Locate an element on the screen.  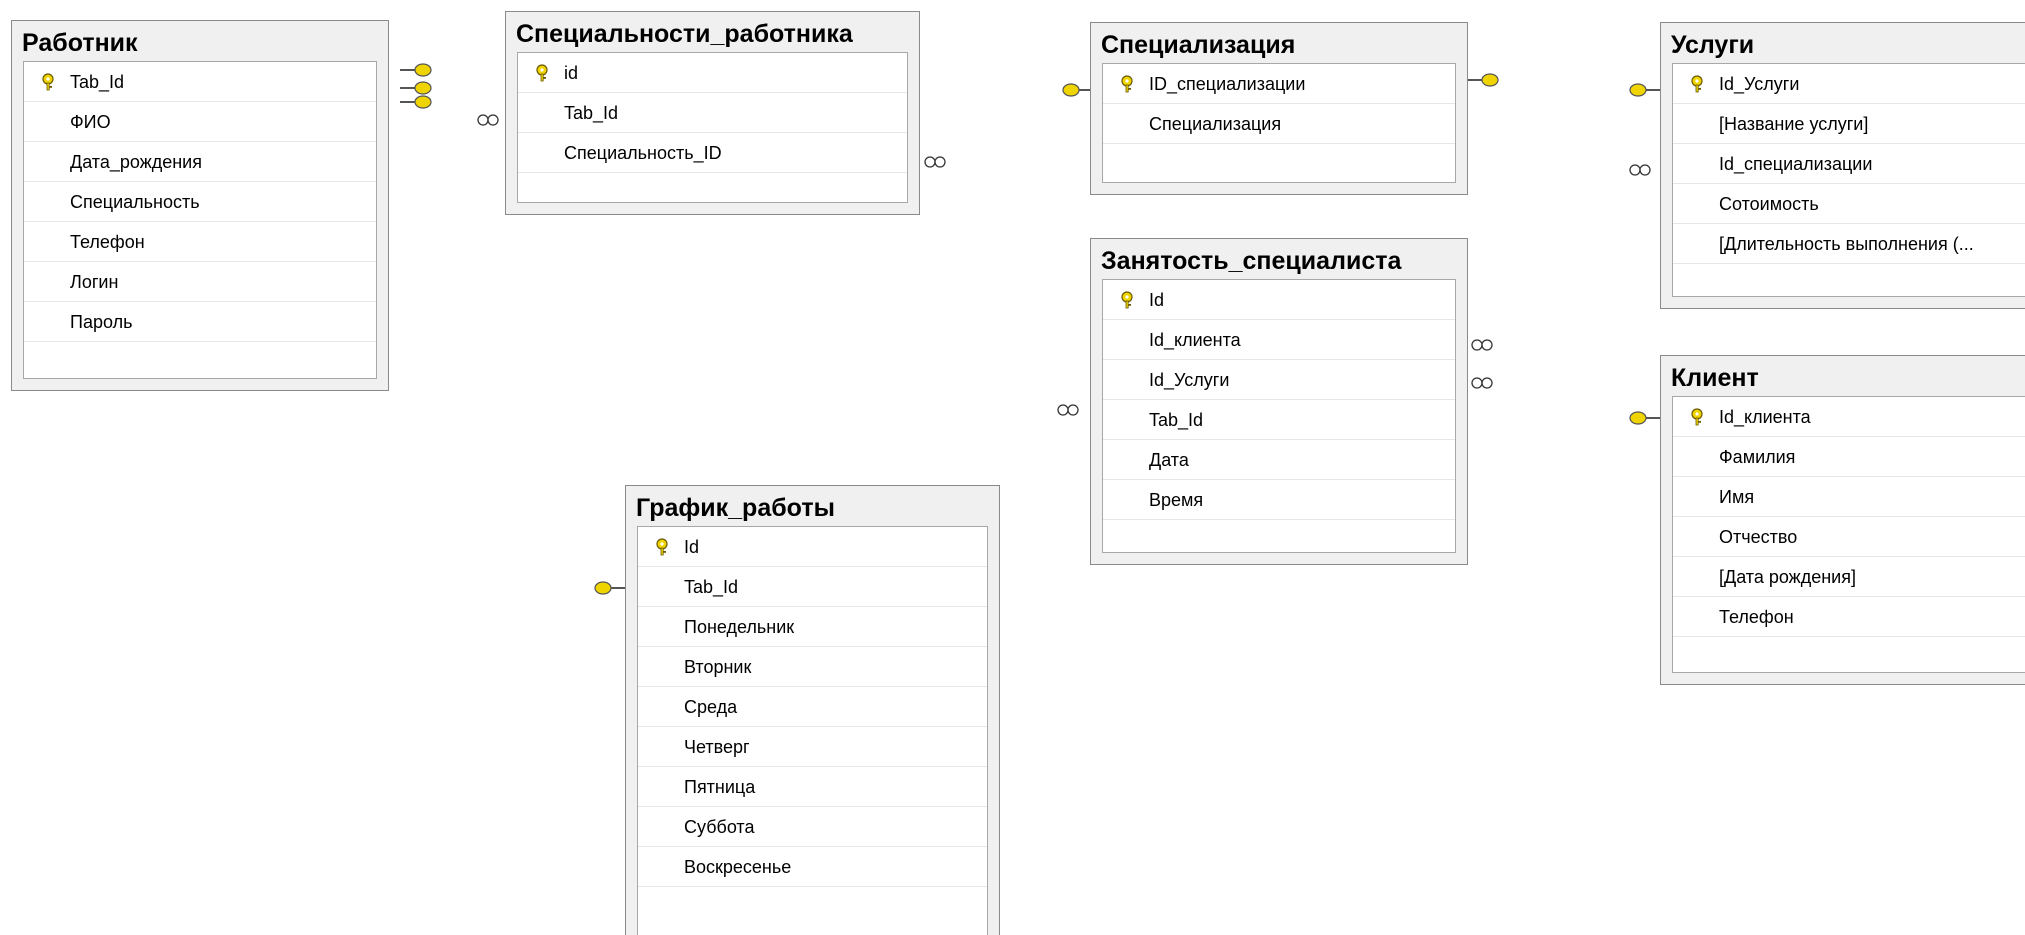
table-title: Работник is located at coordinates (200, 40).